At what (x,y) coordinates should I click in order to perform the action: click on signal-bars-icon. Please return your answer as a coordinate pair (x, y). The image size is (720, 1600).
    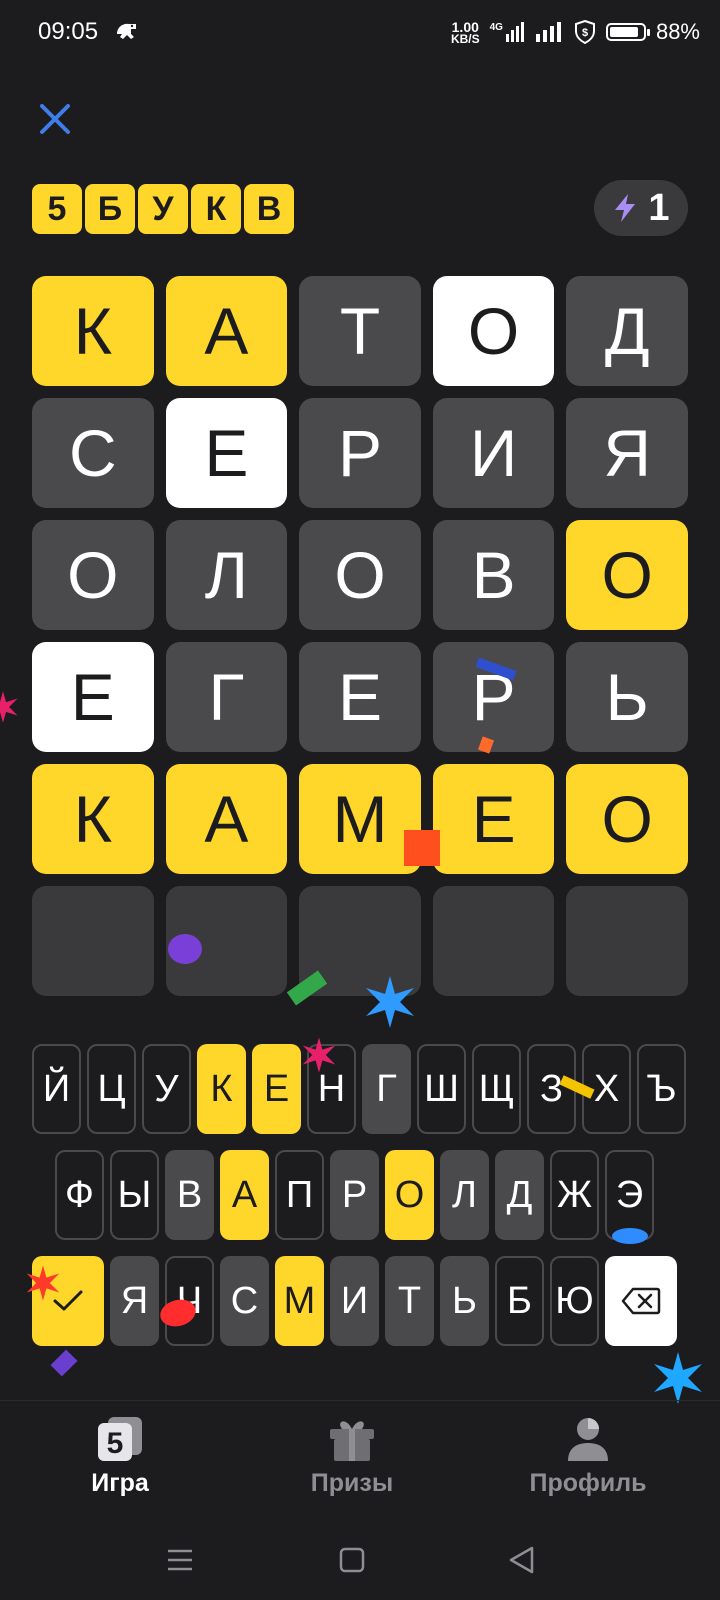
    Looking at the image, I should click on (514, 32).